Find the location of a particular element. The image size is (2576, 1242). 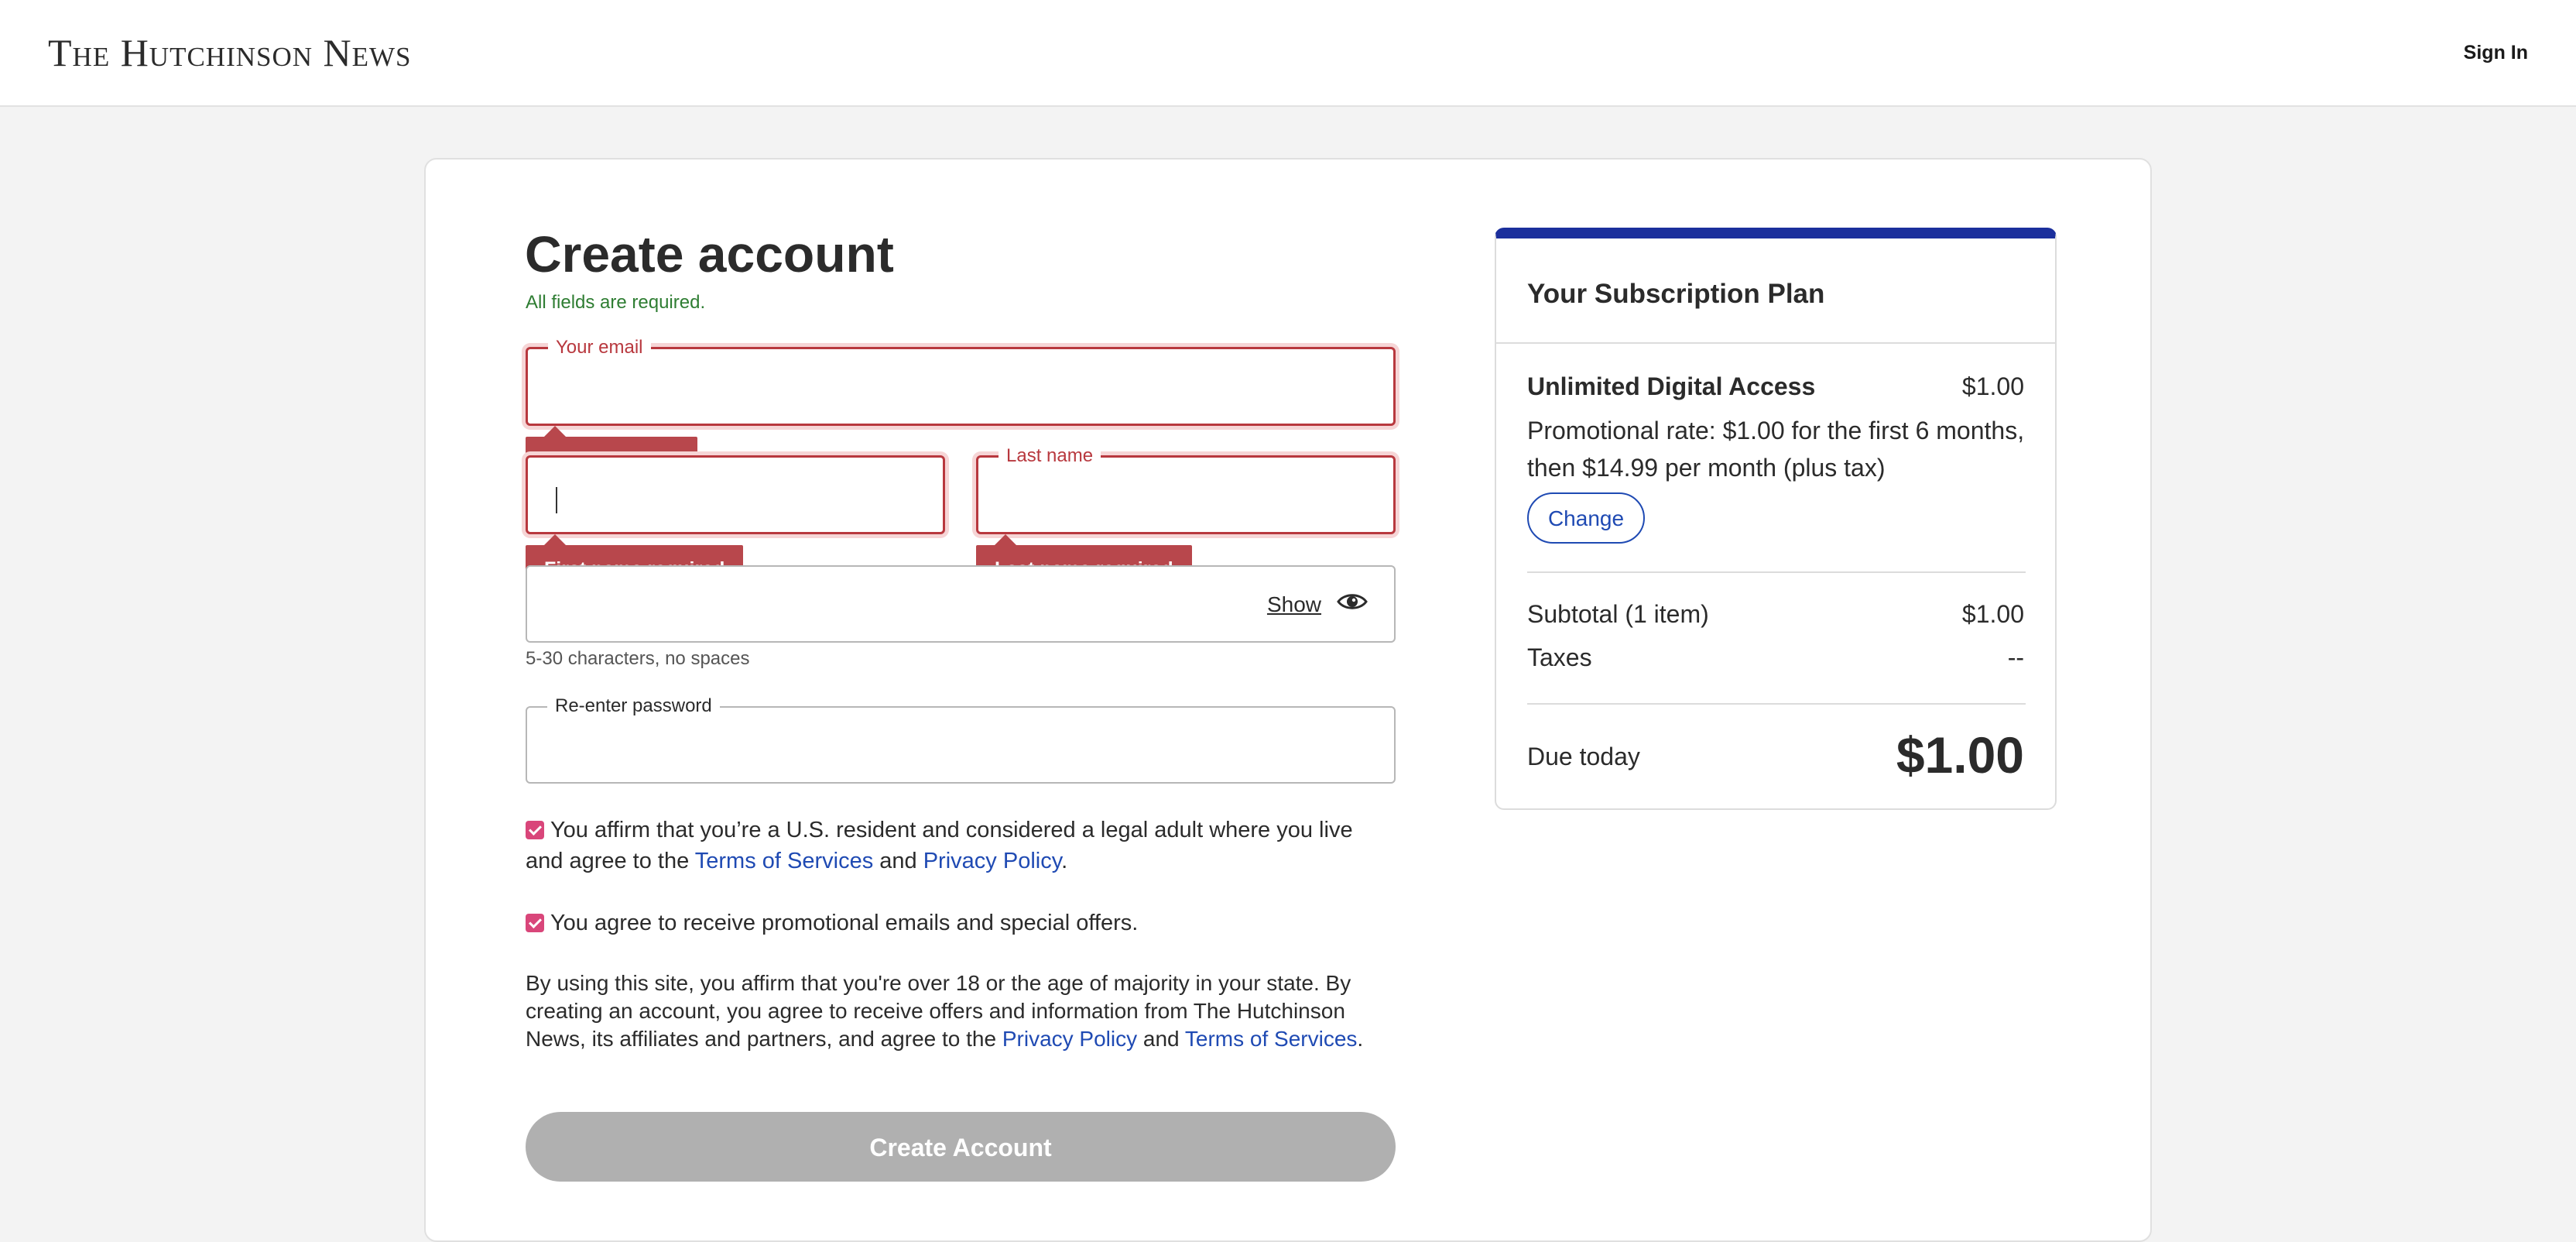

due-today-value: $1.00 is located at coordinates (1960, 755).